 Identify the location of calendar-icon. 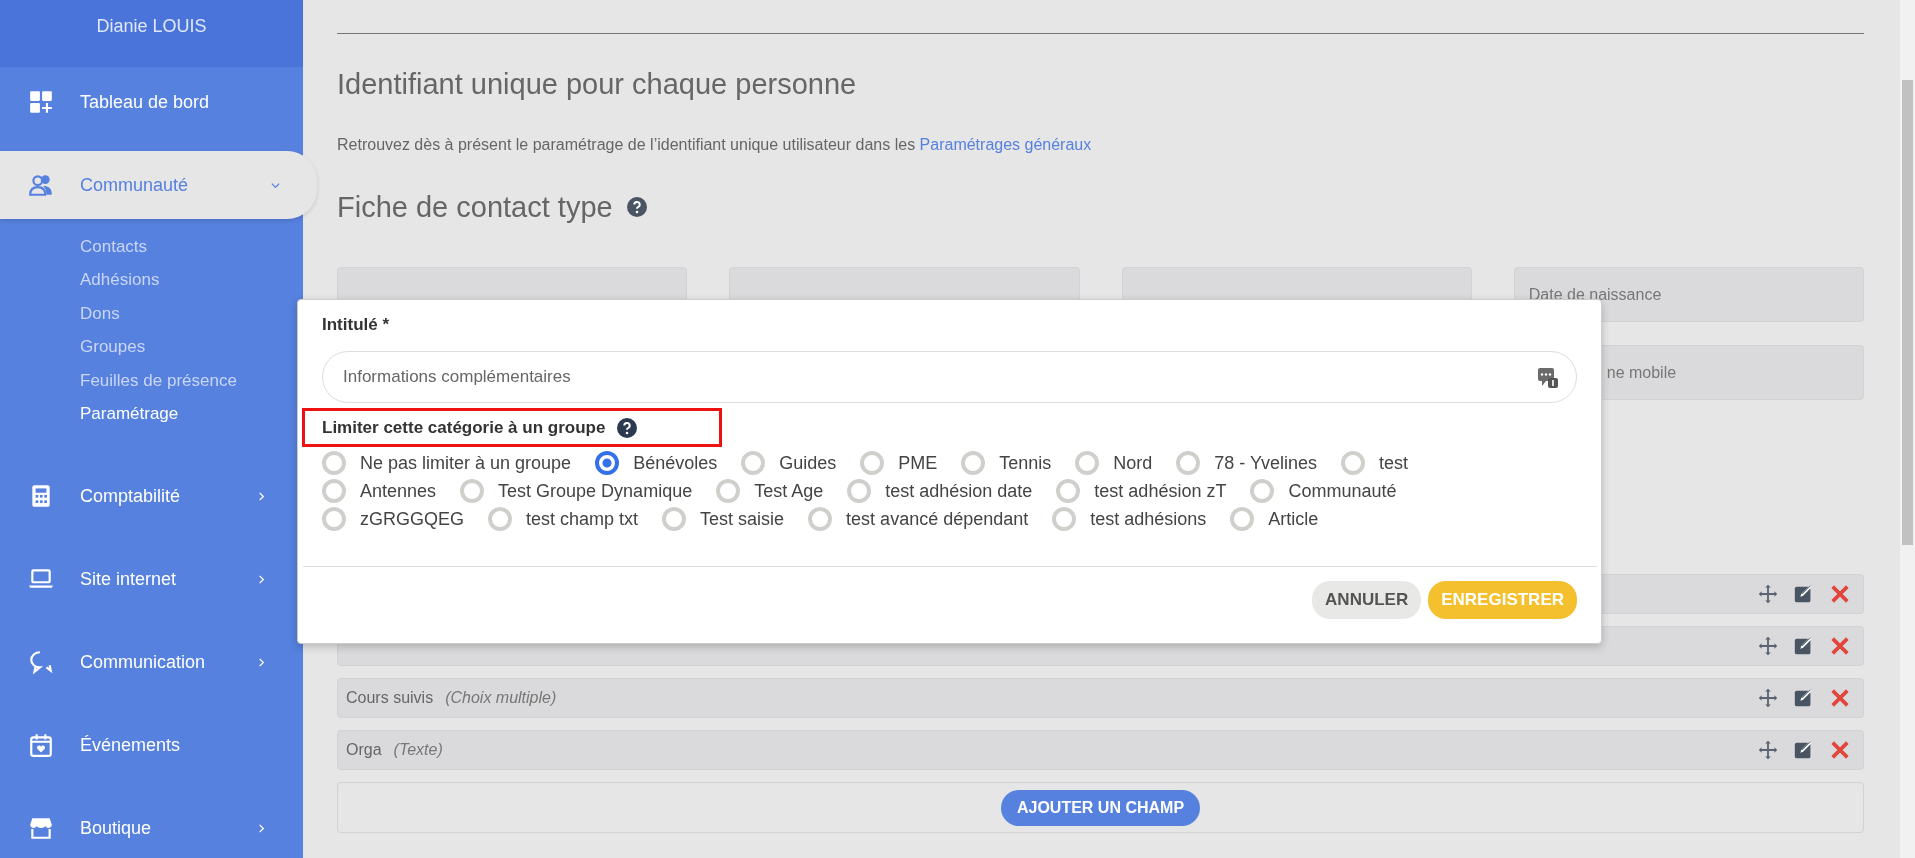
(41, 745).